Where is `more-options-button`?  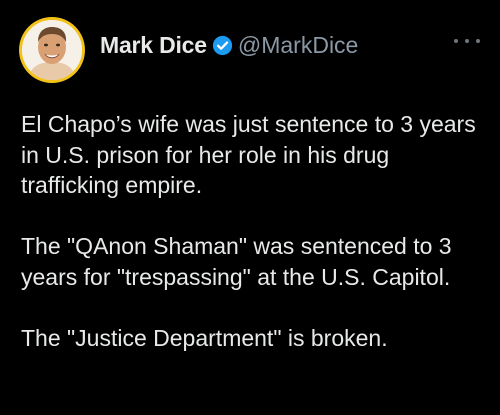
more-options-button is located at coordinates (467, 41).